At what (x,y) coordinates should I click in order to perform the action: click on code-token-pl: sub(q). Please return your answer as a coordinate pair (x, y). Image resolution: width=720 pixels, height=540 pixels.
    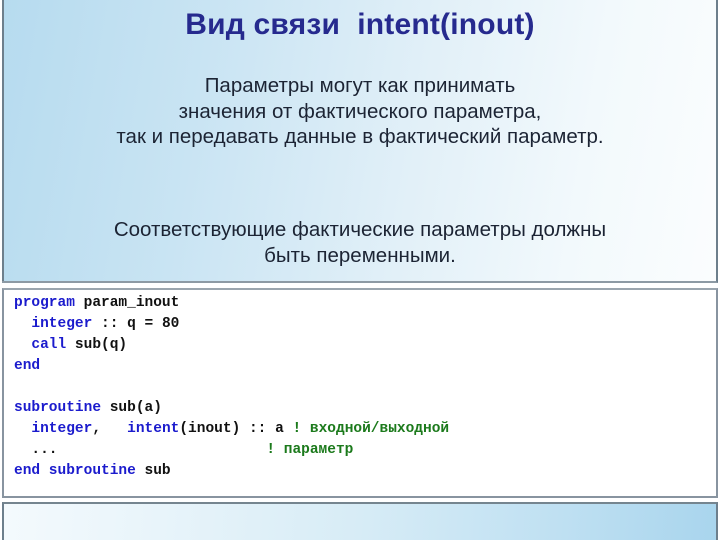
    Looking at the image, I should click on (97, 345).